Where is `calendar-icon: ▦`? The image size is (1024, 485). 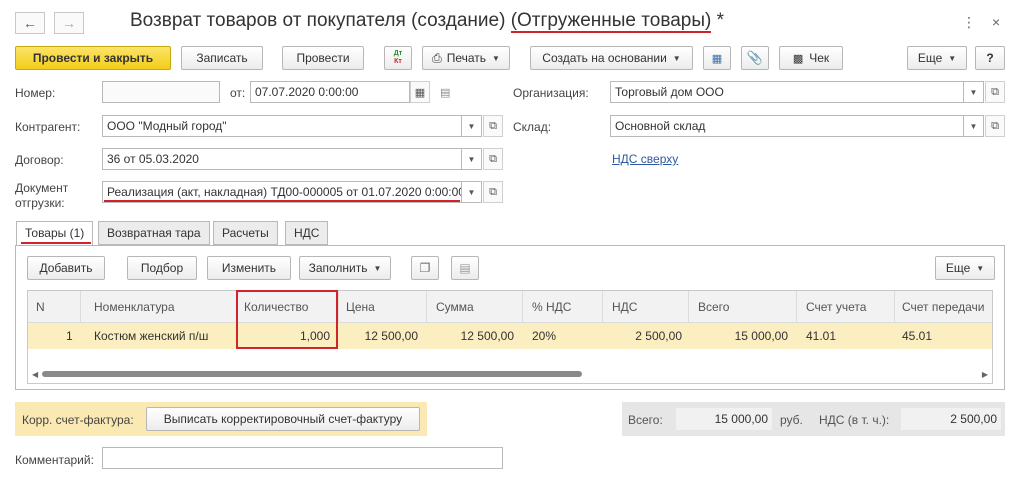 calendar-icon: ▦ is located at coordinates (420, 92).